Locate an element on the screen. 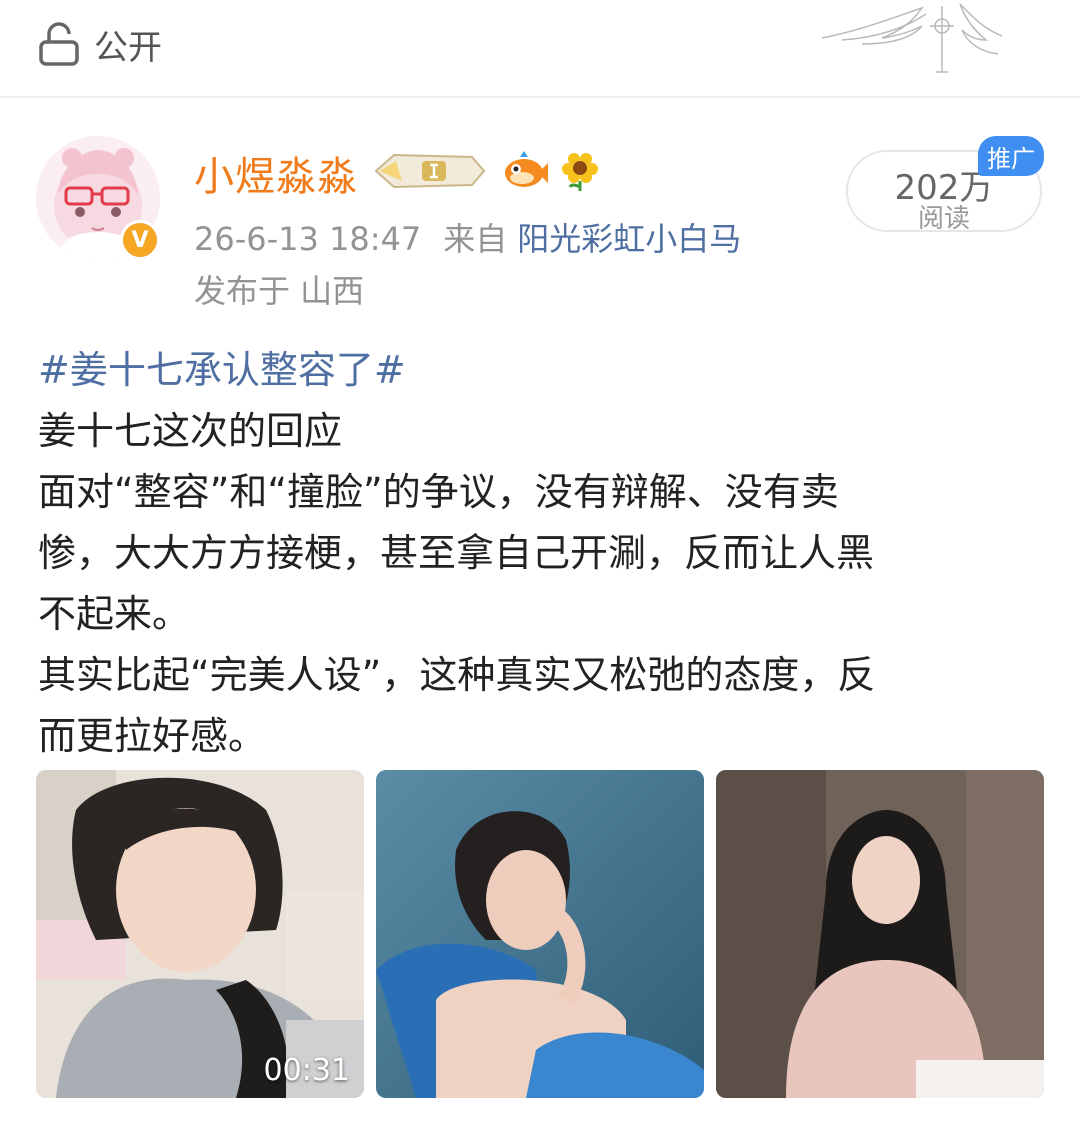 The width and height of the screenshot is (1080, 1126). from-label: 来自 is located at coordinates (475, 239).